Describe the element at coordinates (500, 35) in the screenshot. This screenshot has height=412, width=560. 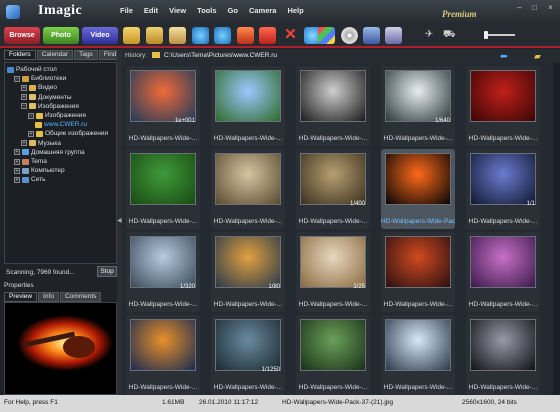
I see `zoom-slider` at that location.